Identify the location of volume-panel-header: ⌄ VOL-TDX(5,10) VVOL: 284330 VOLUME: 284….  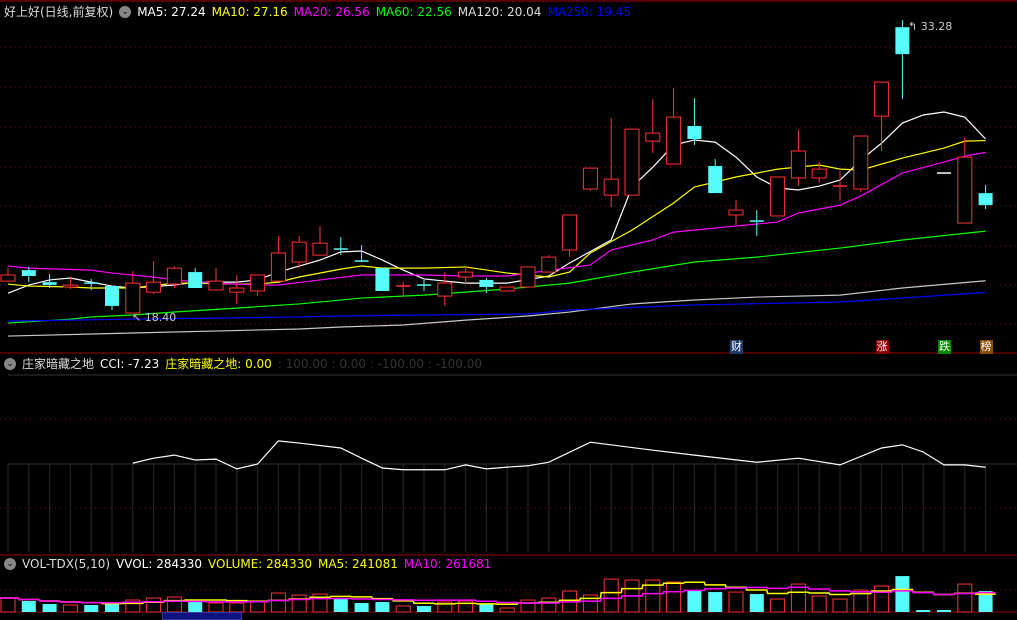
(247, 564).